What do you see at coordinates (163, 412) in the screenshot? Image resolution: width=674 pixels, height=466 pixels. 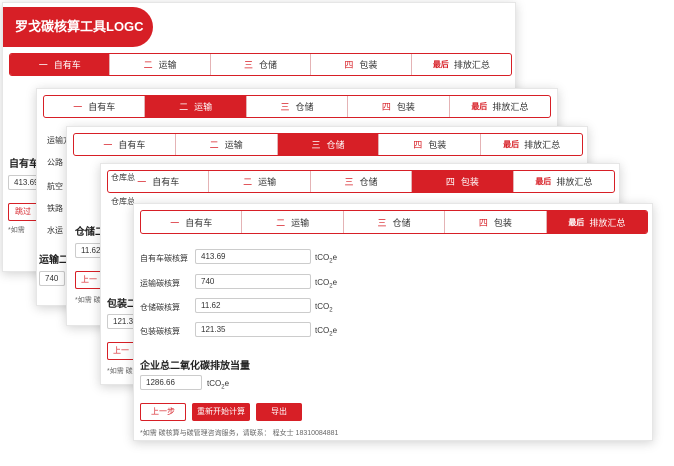 I see `prev-step-button: 上一步` at bounding box center [163, 412].